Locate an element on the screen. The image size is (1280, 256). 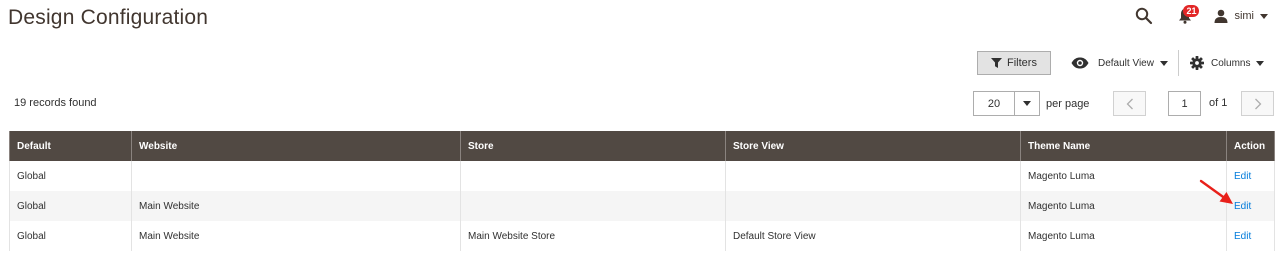
notification-count-badge: 21 is located at coordinates (1191, 11).